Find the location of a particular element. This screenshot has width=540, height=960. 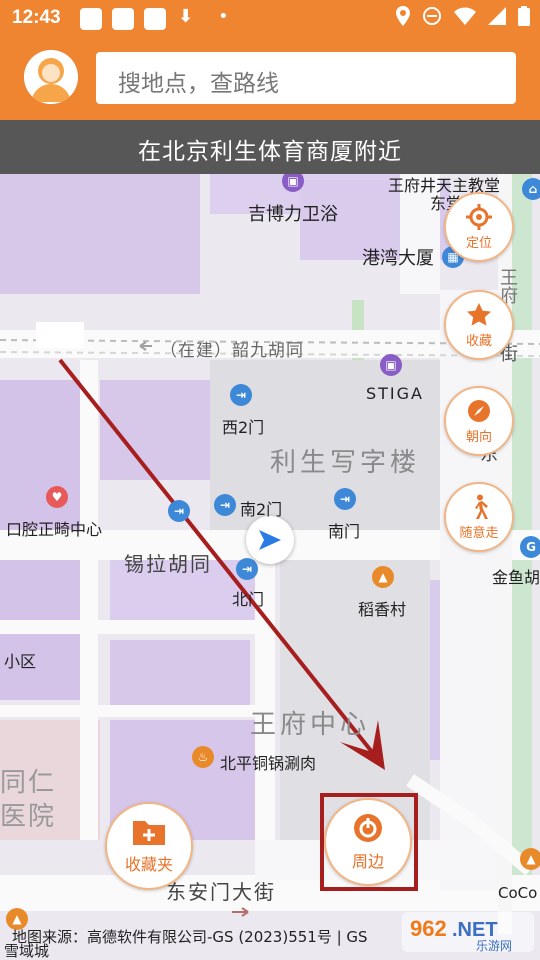

road-label: 锡拉胡同 is located at coordinates (168, 564).